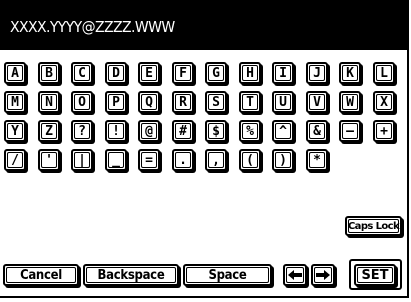 This screenshot has height=302, width=411. I want to click on key-2-0: Y, so click(15, 131).